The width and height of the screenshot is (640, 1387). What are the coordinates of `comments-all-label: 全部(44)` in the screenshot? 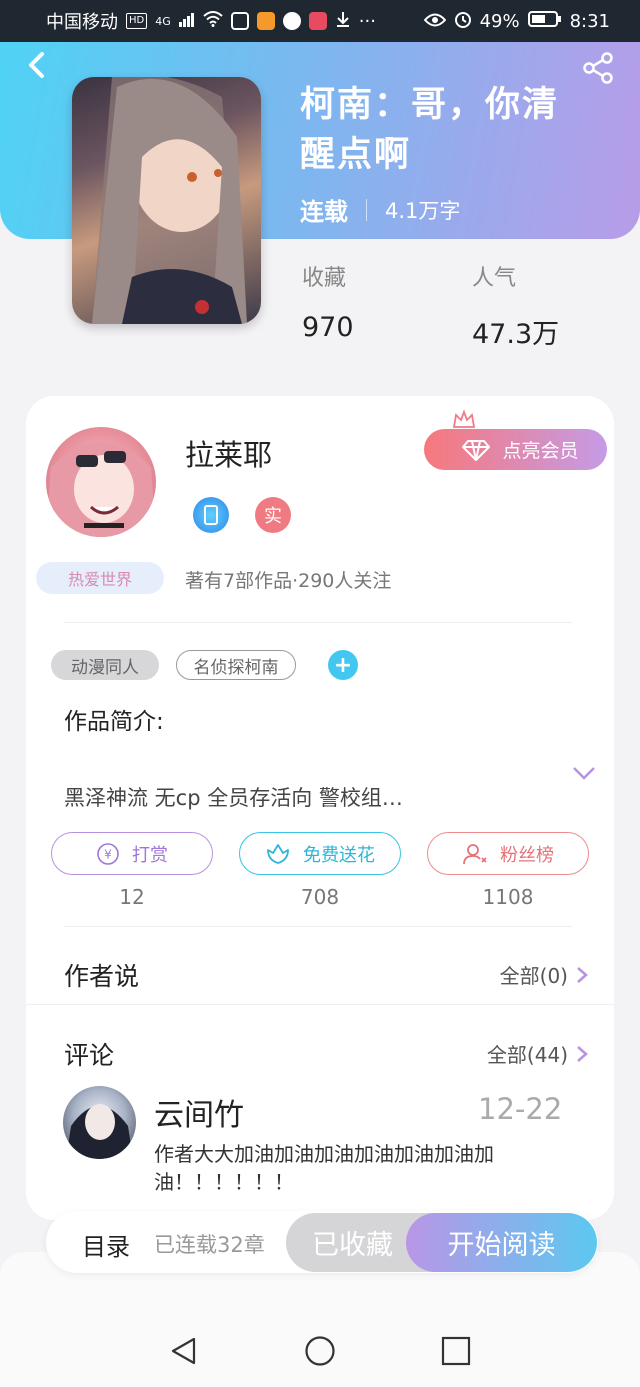 It's located at (527, 1055).